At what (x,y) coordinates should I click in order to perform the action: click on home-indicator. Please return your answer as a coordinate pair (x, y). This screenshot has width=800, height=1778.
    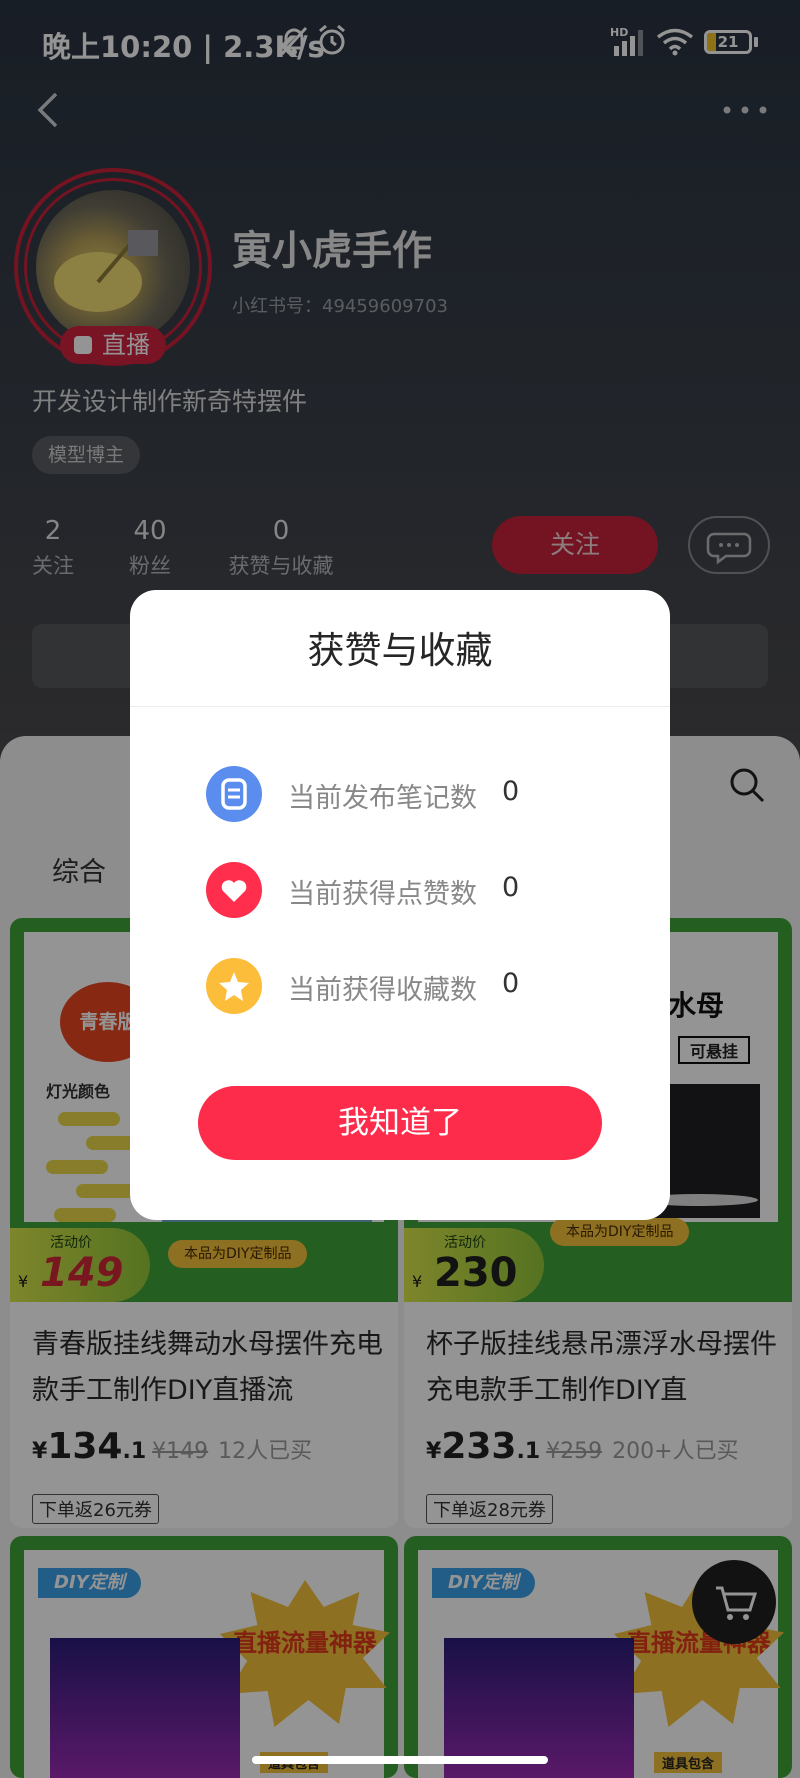
    Looking at the image, I should click on (400, 1760).